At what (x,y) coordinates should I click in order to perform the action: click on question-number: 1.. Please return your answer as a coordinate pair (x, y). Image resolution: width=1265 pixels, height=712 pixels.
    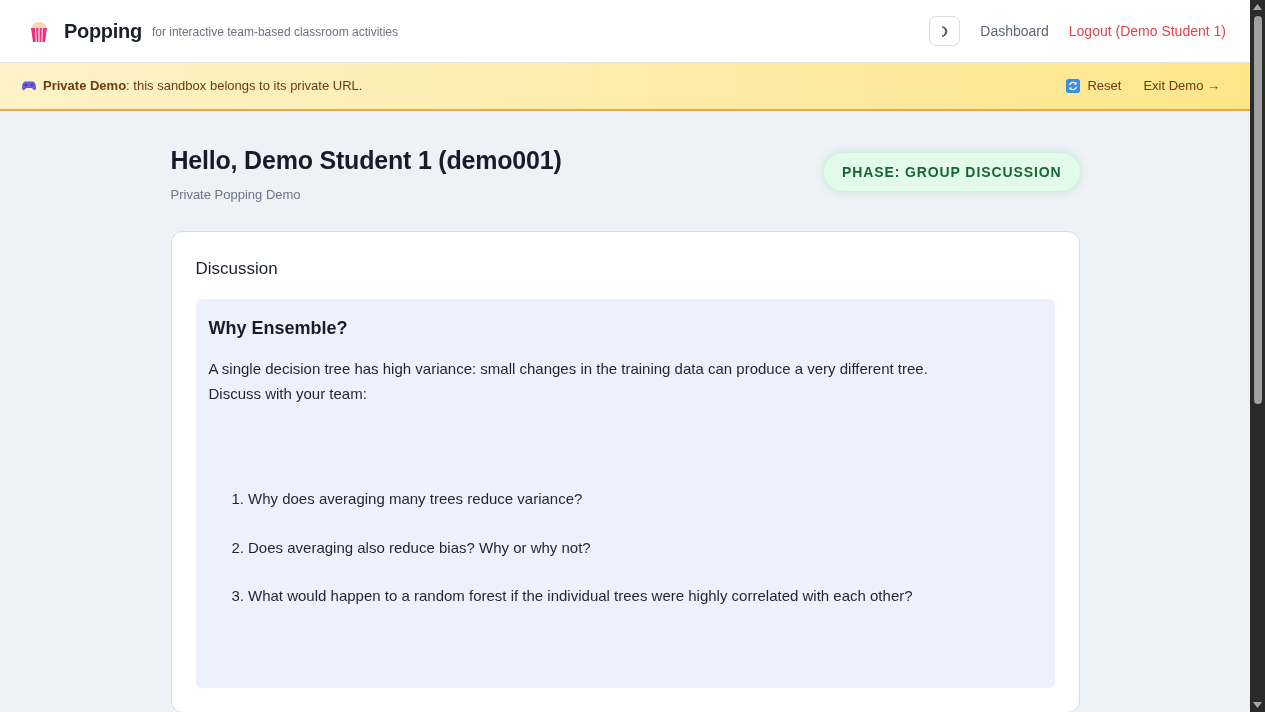
    Looking at the image, I should click on (237, 499).